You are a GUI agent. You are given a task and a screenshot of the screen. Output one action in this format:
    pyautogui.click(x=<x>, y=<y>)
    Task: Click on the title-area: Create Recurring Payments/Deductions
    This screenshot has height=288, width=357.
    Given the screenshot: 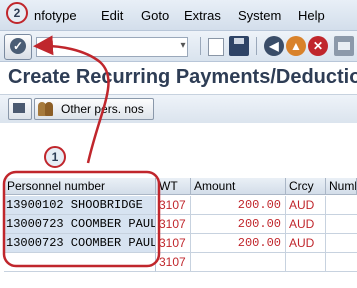 What is the action you would take?
    pyautogui.click(x=178, y=79)
    